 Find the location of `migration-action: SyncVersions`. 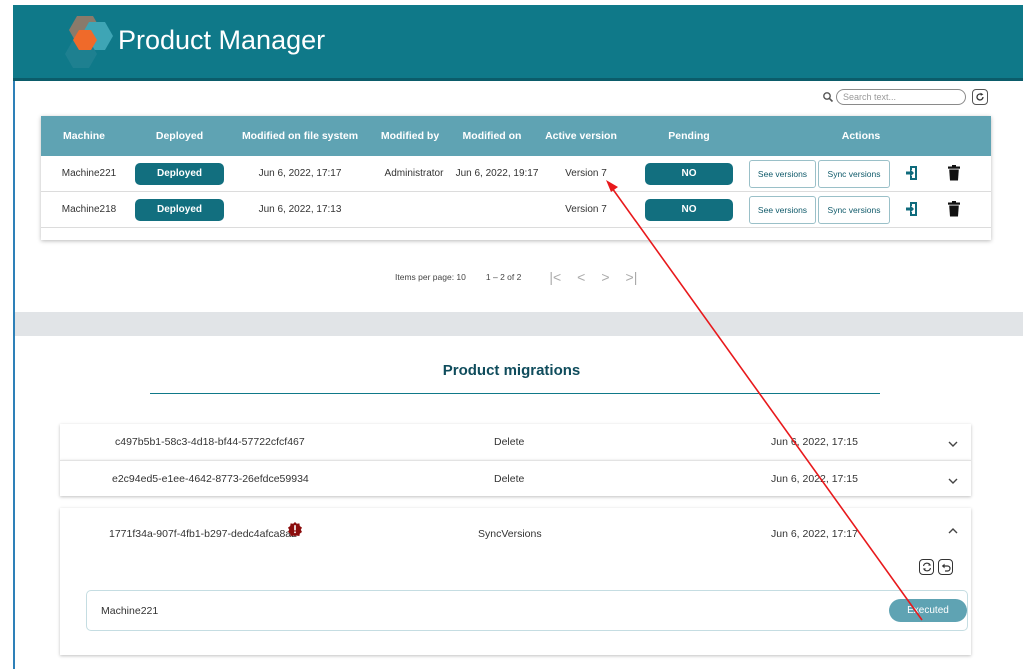

migration-action: SyncVersions is located at coordinates (510, 534).